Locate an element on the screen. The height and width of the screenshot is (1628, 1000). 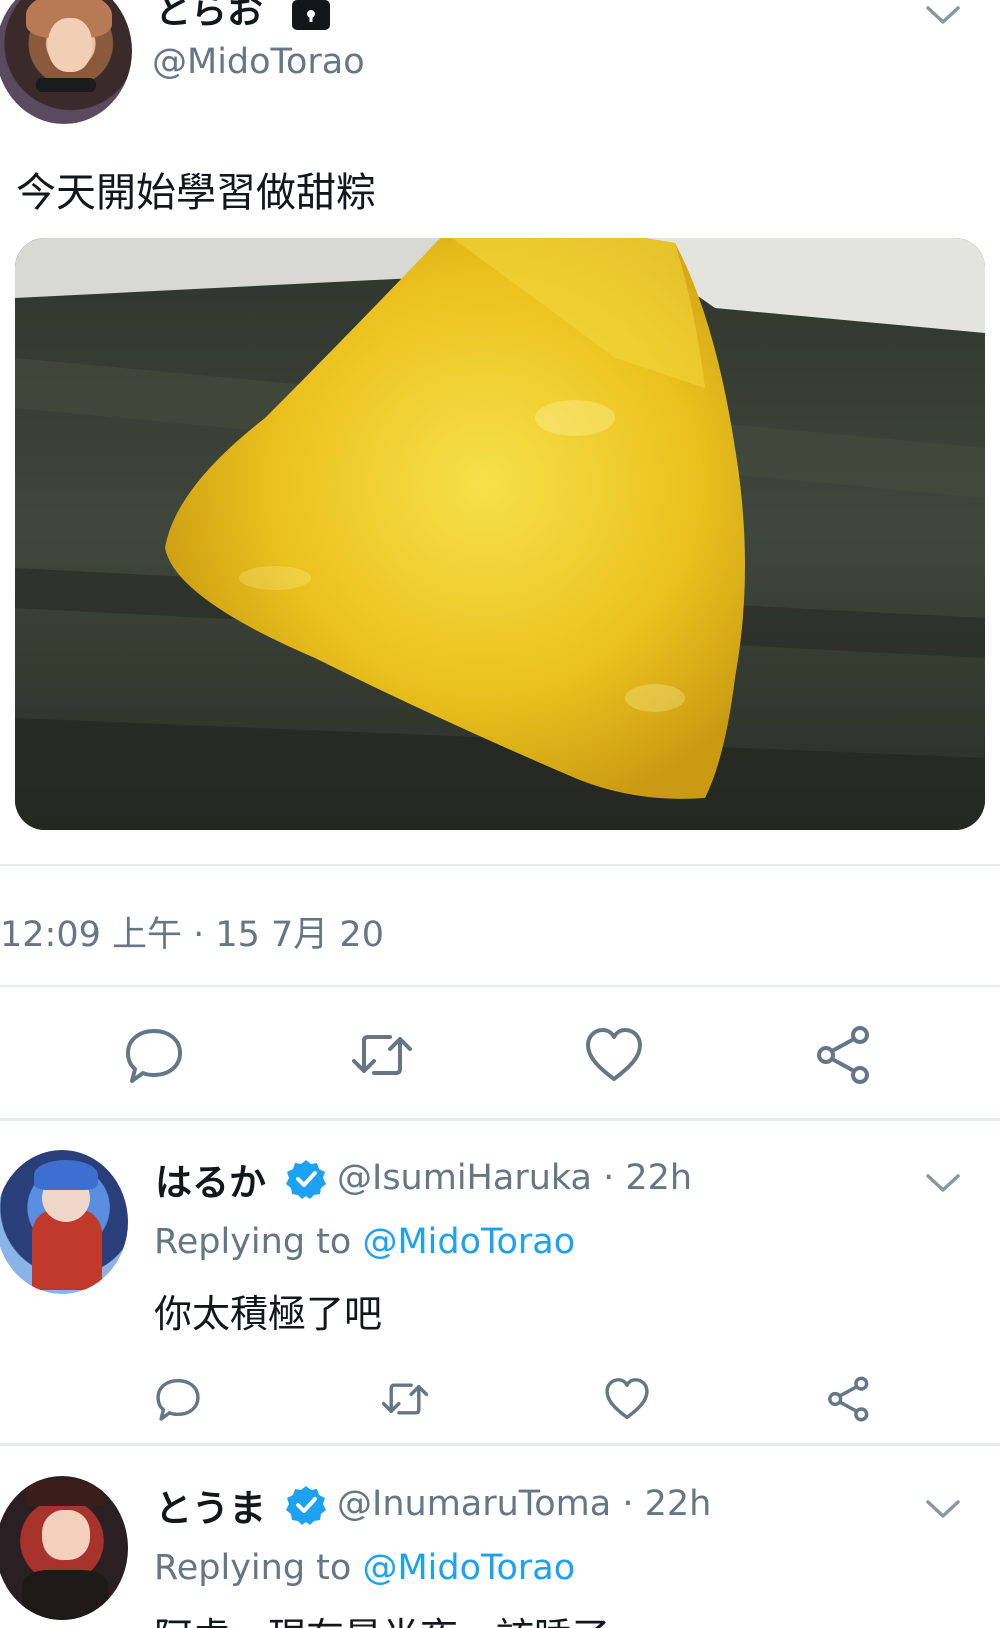
tweet-header: とらお @MidoTorao is located at coordinates (500, 65).